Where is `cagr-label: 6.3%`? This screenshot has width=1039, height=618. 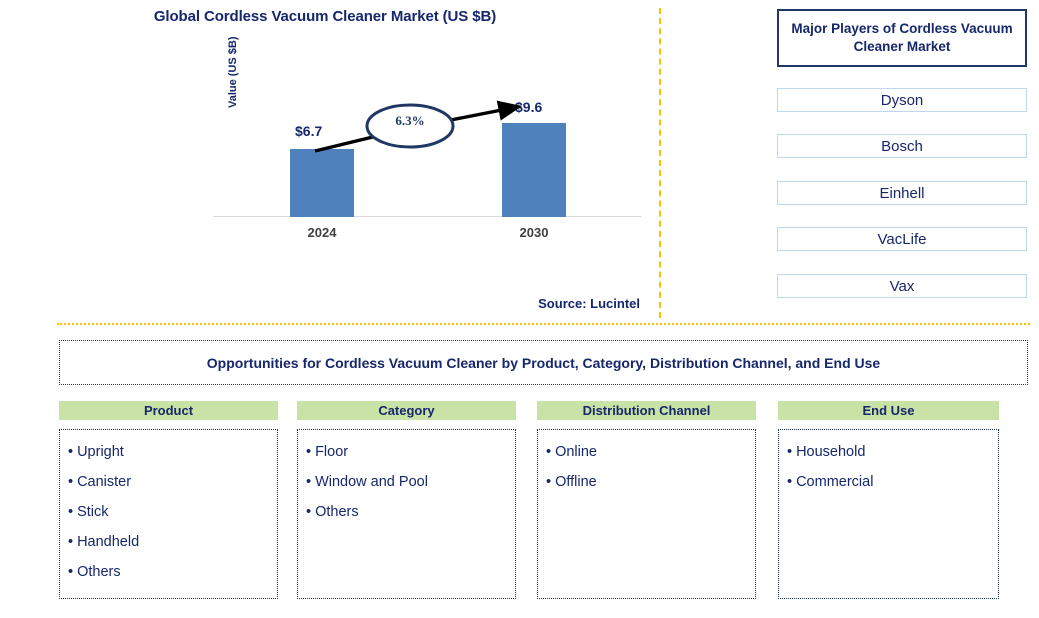 cagr-label: 6.3% is located at coordinates (410, 120).